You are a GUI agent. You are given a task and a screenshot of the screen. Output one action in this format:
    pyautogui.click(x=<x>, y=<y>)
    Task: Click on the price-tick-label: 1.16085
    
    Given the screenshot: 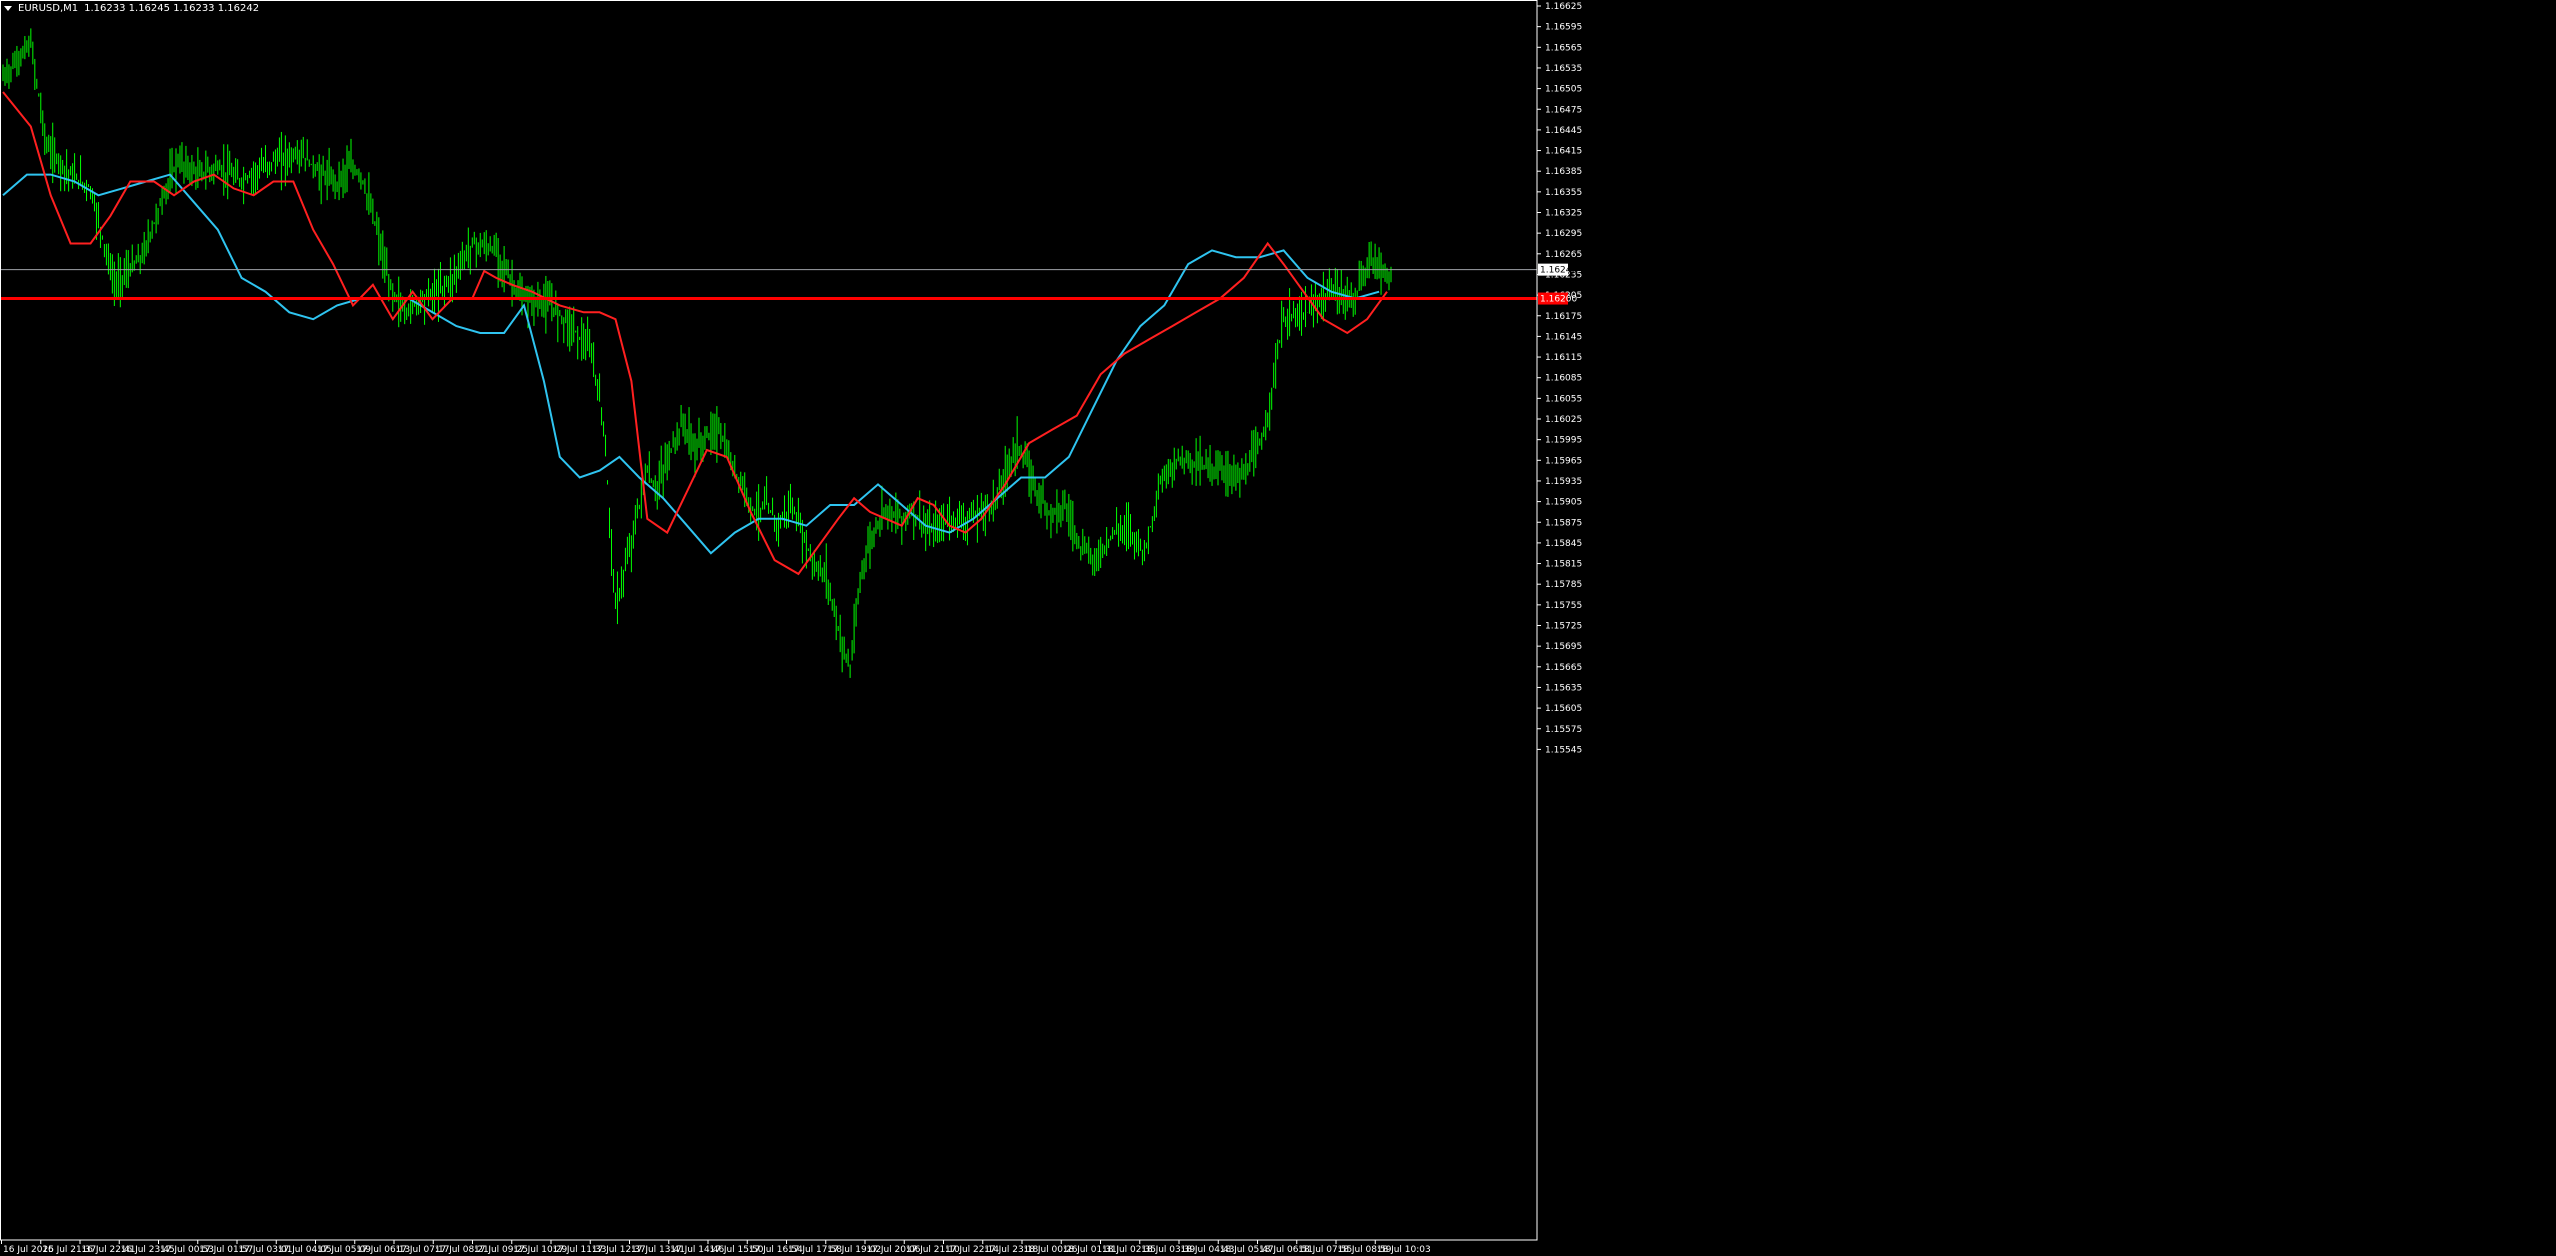 What is the action you would take?
    pyautogui.click(x=1563, y=379)
    